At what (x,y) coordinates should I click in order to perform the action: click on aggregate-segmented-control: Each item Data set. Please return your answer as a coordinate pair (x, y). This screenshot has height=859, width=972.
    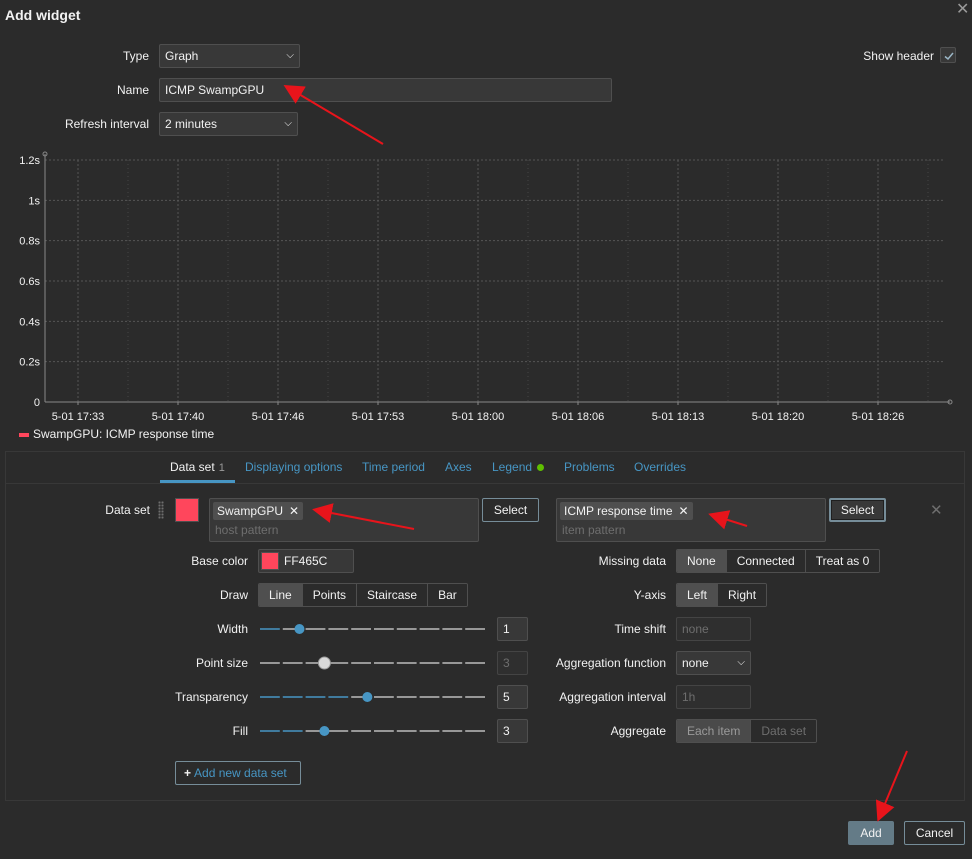
    Looking at the image, I should click on (747, 731).